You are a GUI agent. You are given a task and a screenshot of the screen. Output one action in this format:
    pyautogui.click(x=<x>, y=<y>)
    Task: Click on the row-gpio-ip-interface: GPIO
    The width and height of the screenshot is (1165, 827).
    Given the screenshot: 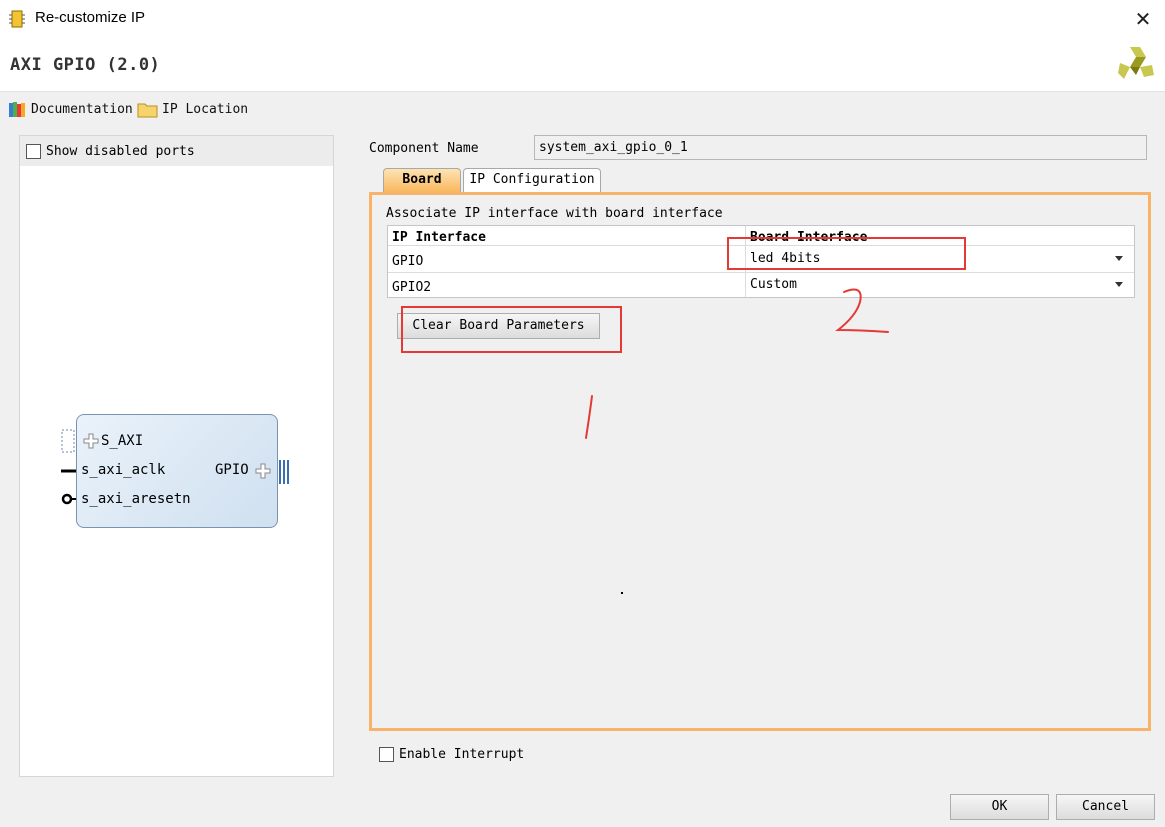 What is the action you would take?
    pyautogui.click(x=408, y=261)
    